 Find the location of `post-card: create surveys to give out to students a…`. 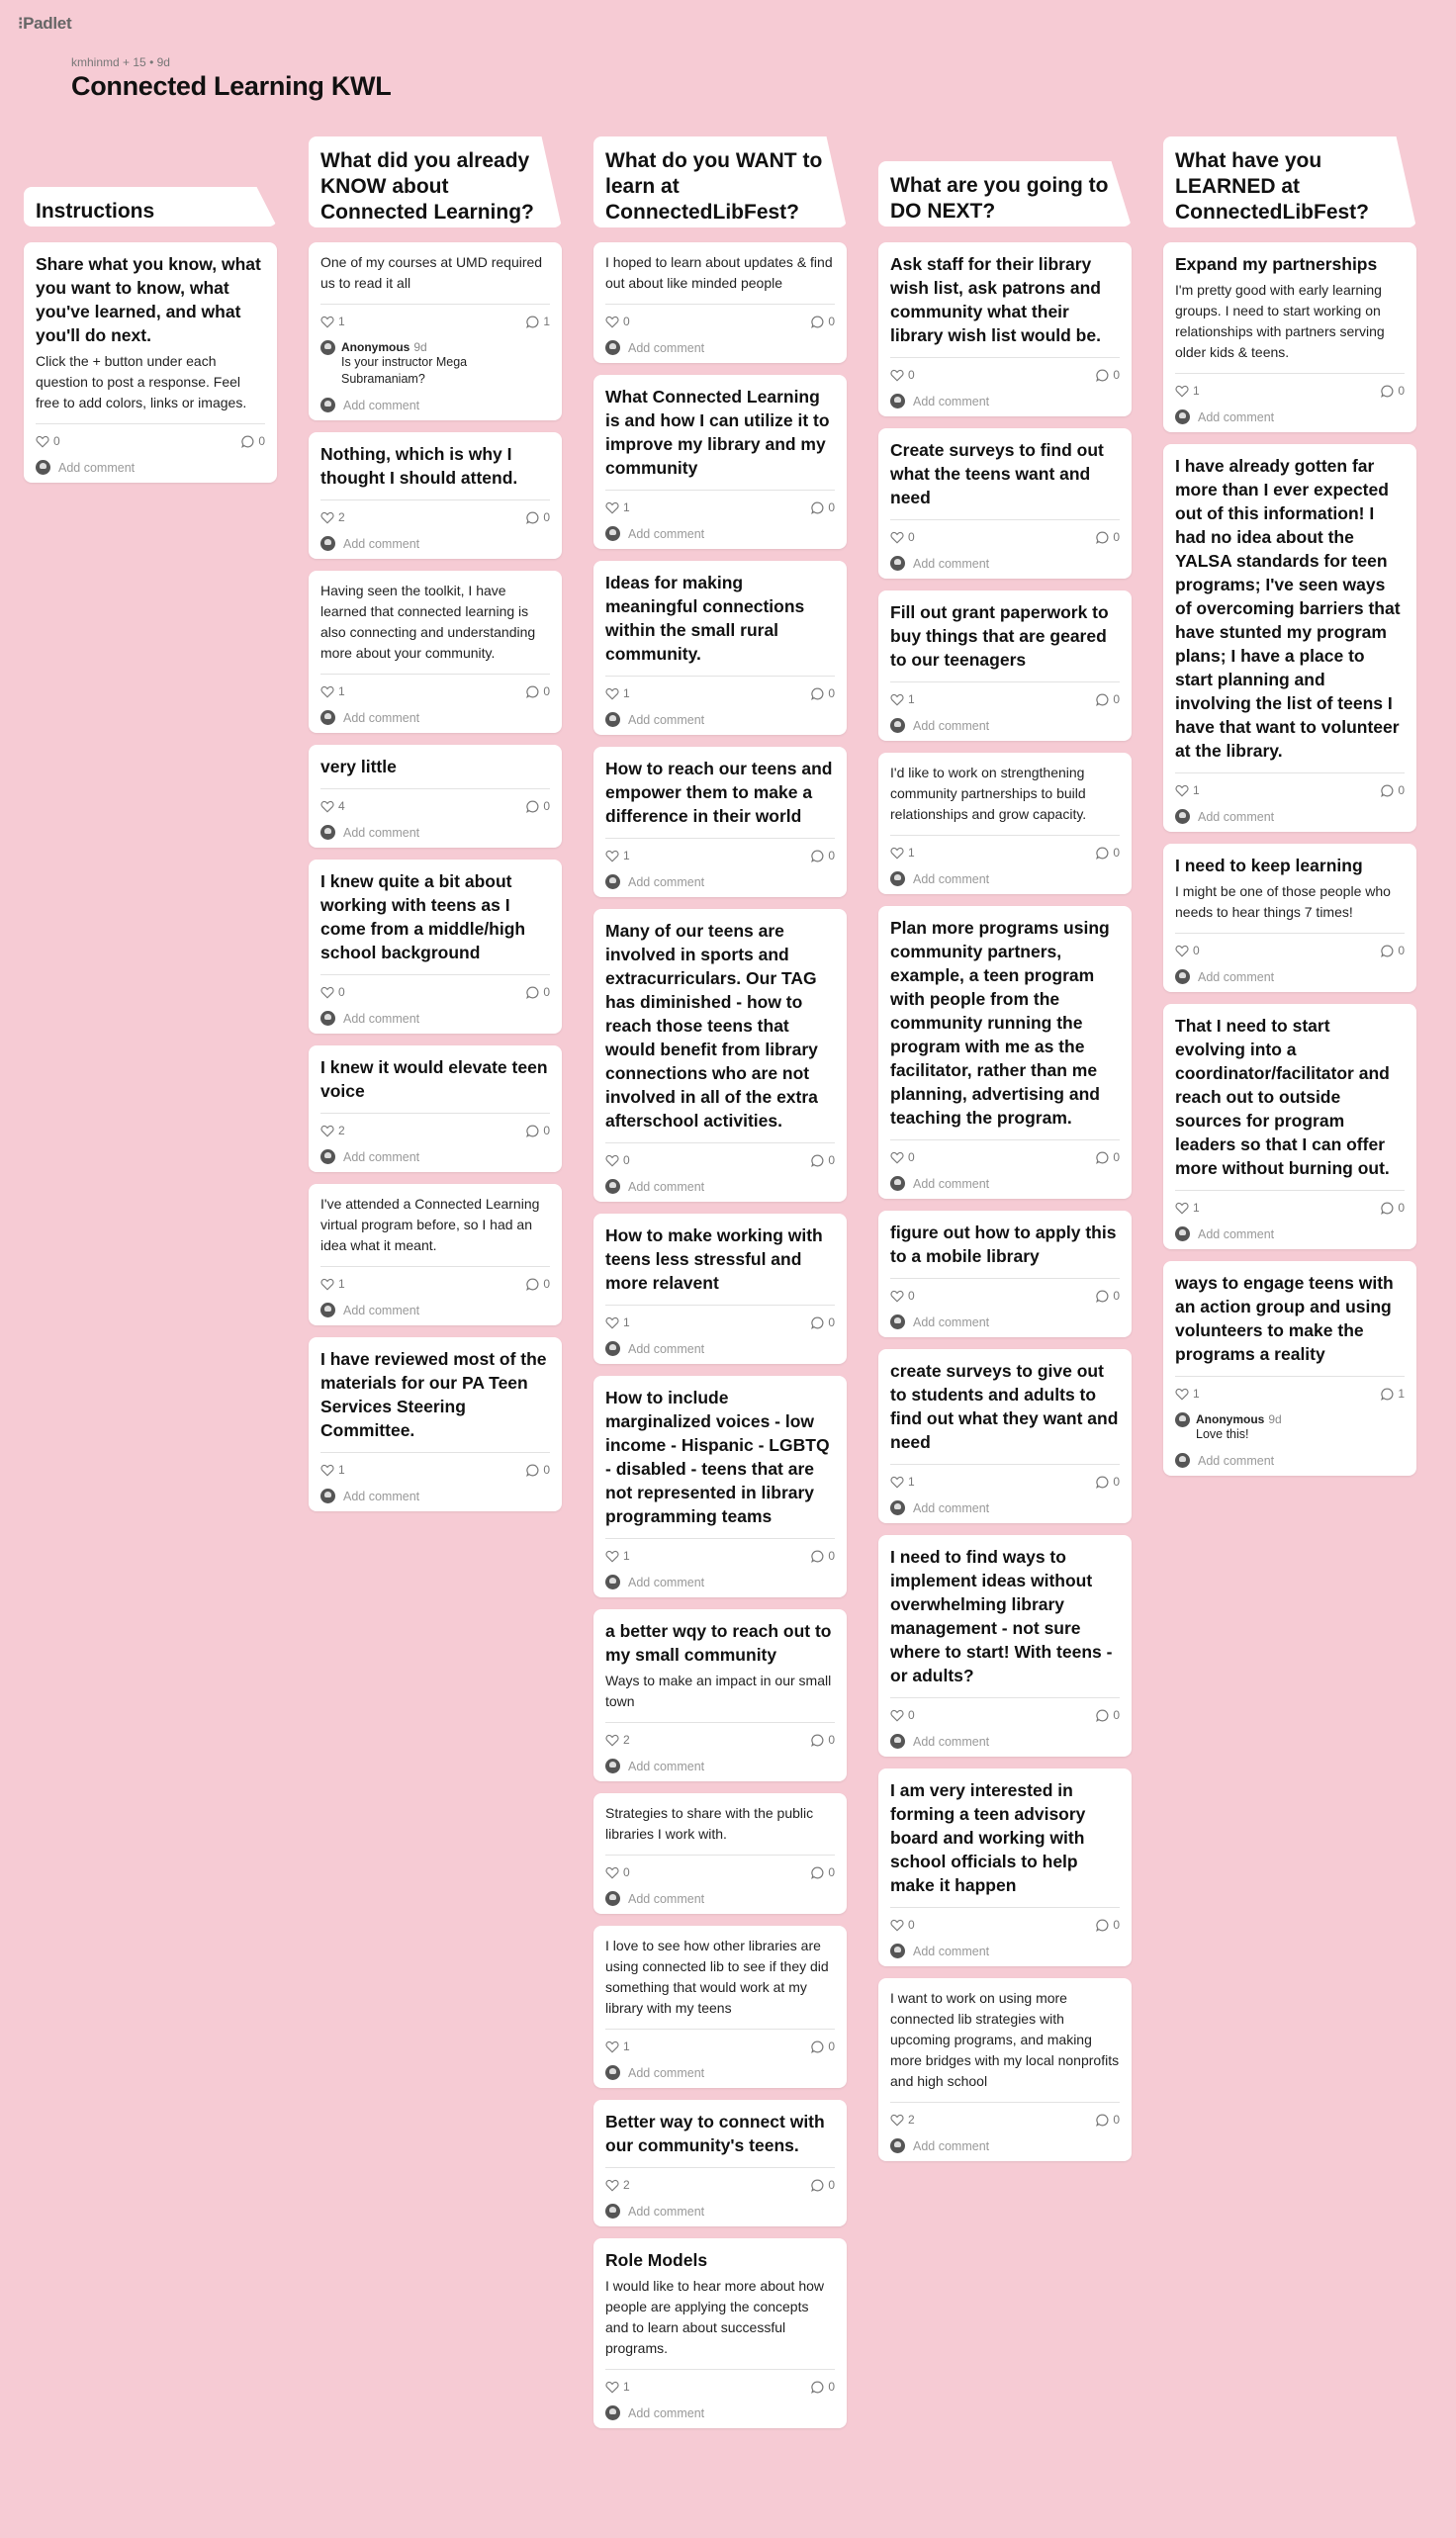

post-card: create surveys to give out to students a… is located at coordinates (1005, 1436).